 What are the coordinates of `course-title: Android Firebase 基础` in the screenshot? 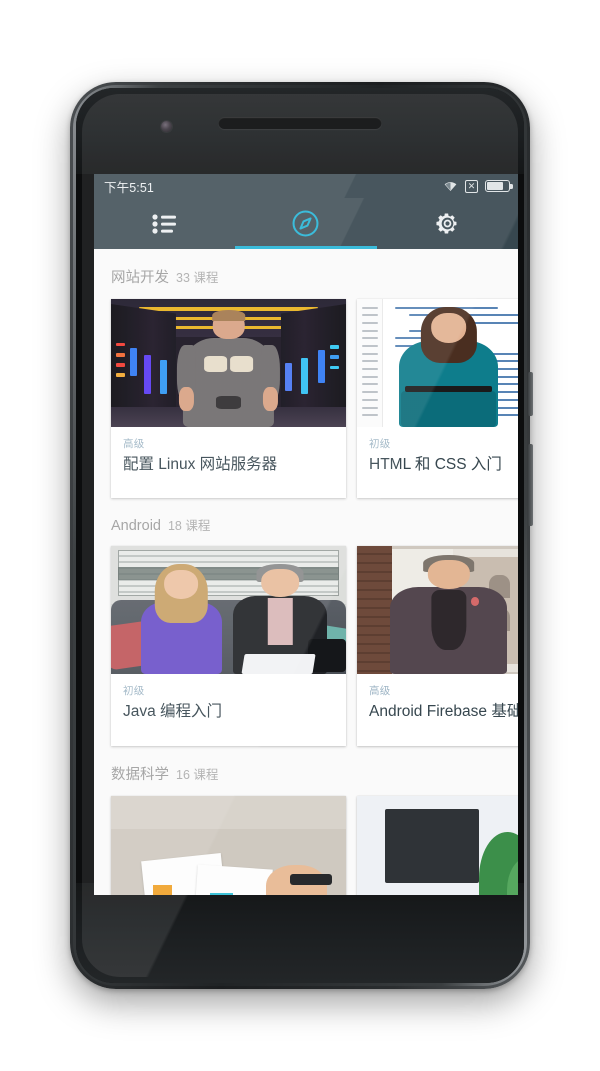 It's located at (443, 712).